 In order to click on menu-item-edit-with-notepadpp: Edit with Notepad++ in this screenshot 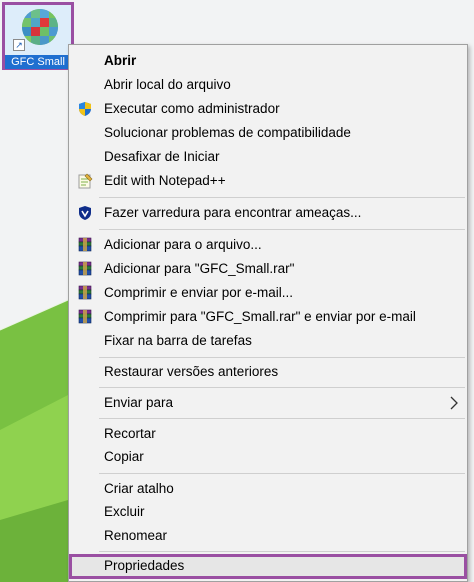, I will do `click(268, 181)`.